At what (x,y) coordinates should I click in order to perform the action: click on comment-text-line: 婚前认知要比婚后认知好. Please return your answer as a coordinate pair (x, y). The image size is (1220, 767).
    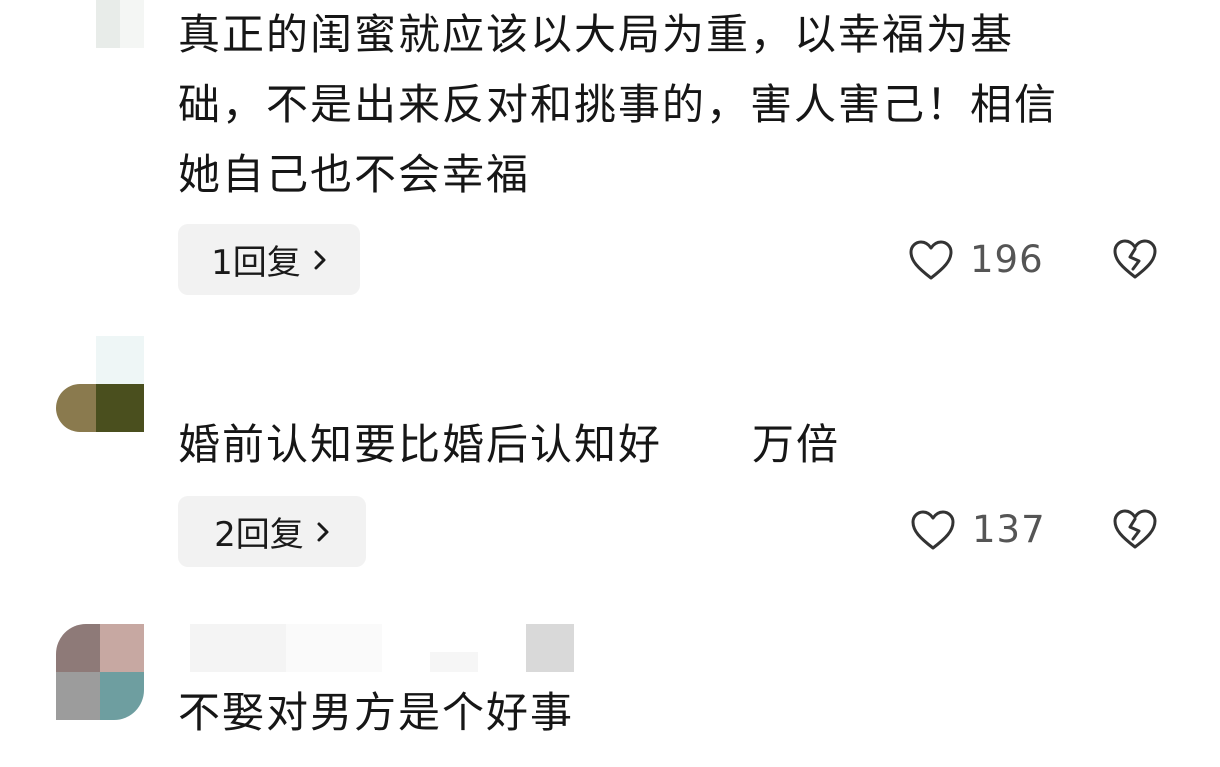
    Looking at the image, I should click on (420, 444).